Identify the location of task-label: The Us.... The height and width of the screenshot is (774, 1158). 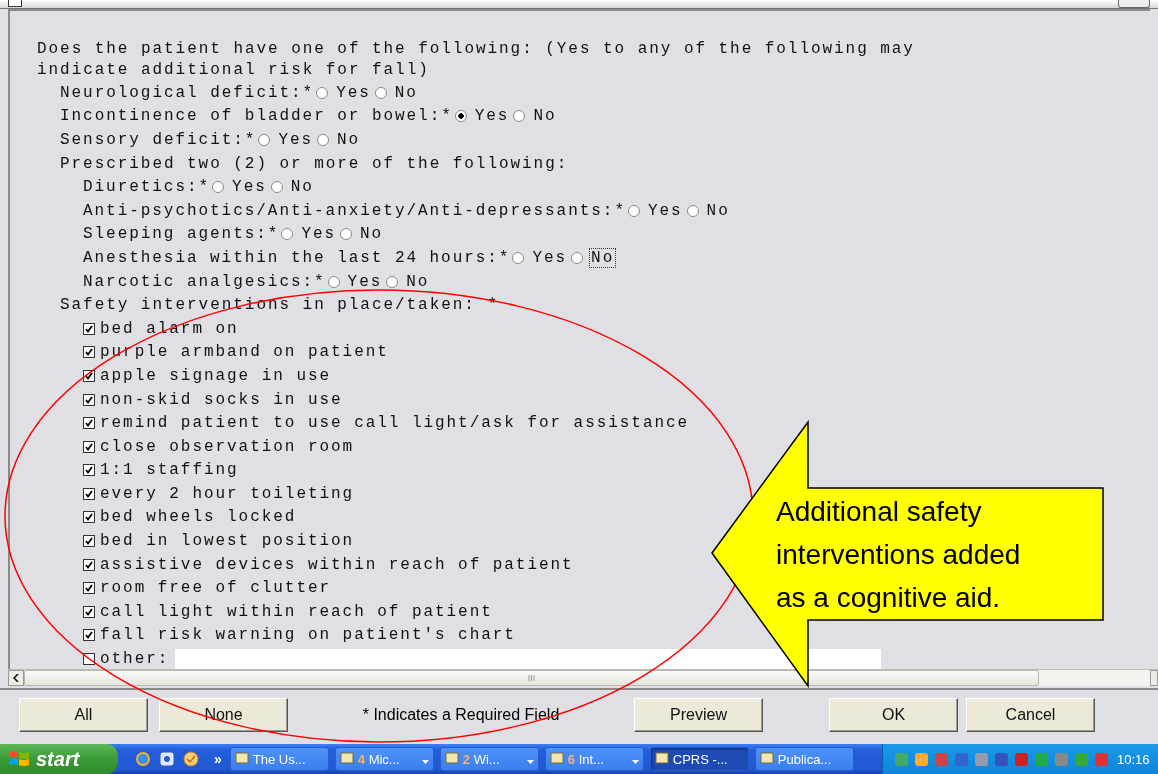
(279, 759).